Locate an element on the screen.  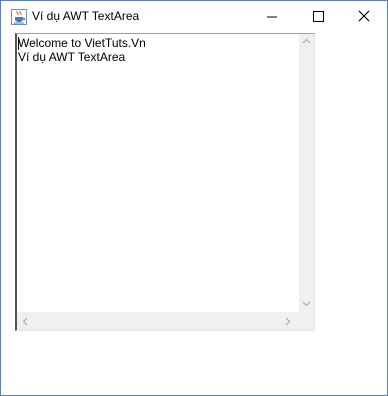
java-cup-icon is located at coordinates (19, 17).